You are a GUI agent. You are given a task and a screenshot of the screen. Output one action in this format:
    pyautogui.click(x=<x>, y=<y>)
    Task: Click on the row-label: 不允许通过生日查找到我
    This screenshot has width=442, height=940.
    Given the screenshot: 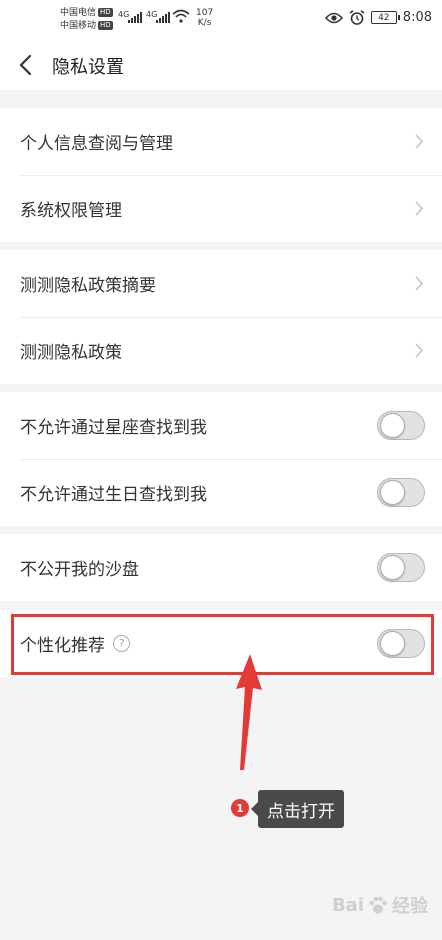 What is the action you would take?
    pyautogui.click(x=113, y=495)
    